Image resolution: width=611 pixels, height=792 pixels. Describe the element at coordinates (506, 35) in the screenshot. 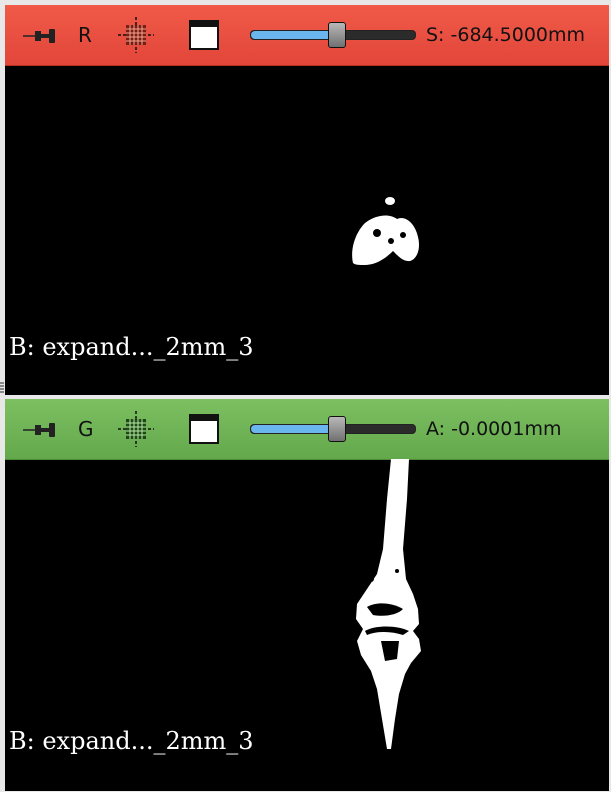

I see `slice-offset-readout: S: -684.5000mm` at that location.